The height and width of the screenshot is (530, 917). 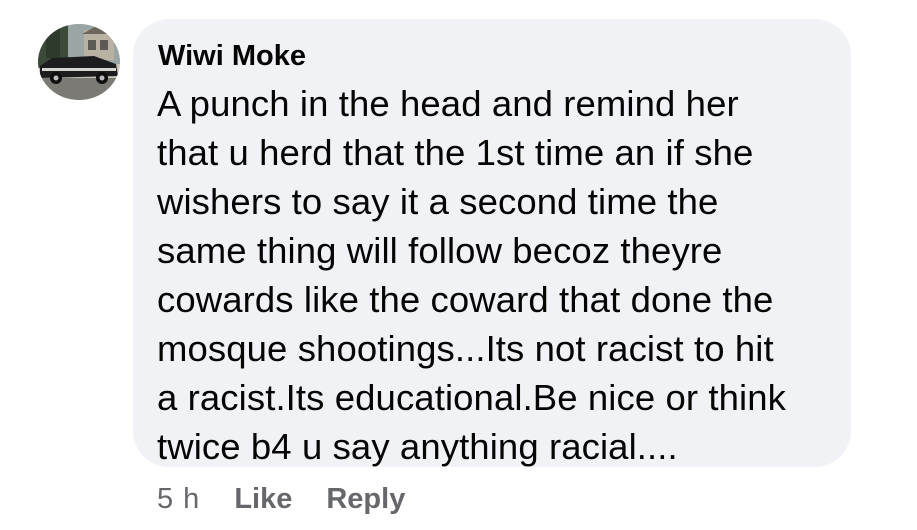 What do you see at coordinates (263, 499) in the screenshot?
I see `like-button: Like` at bounding box center [263, 499].